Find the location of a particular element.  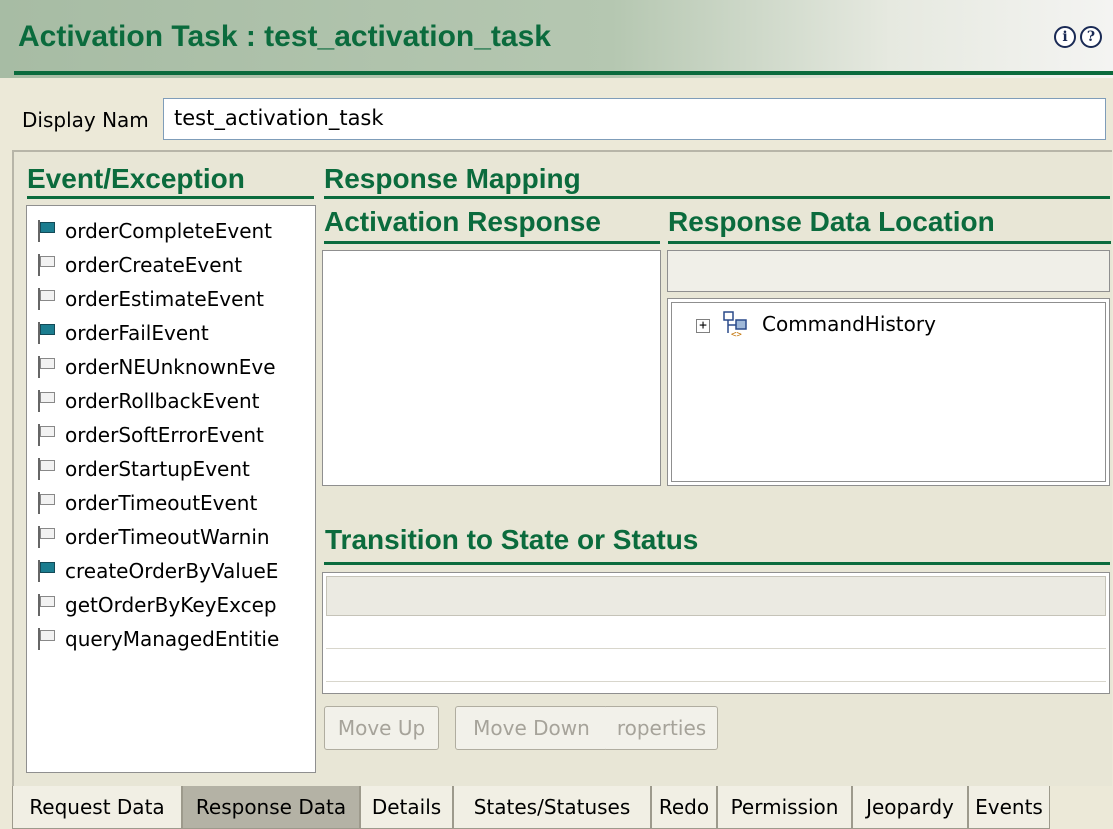

properties-button: roperties is located at coordinates (662, 728).